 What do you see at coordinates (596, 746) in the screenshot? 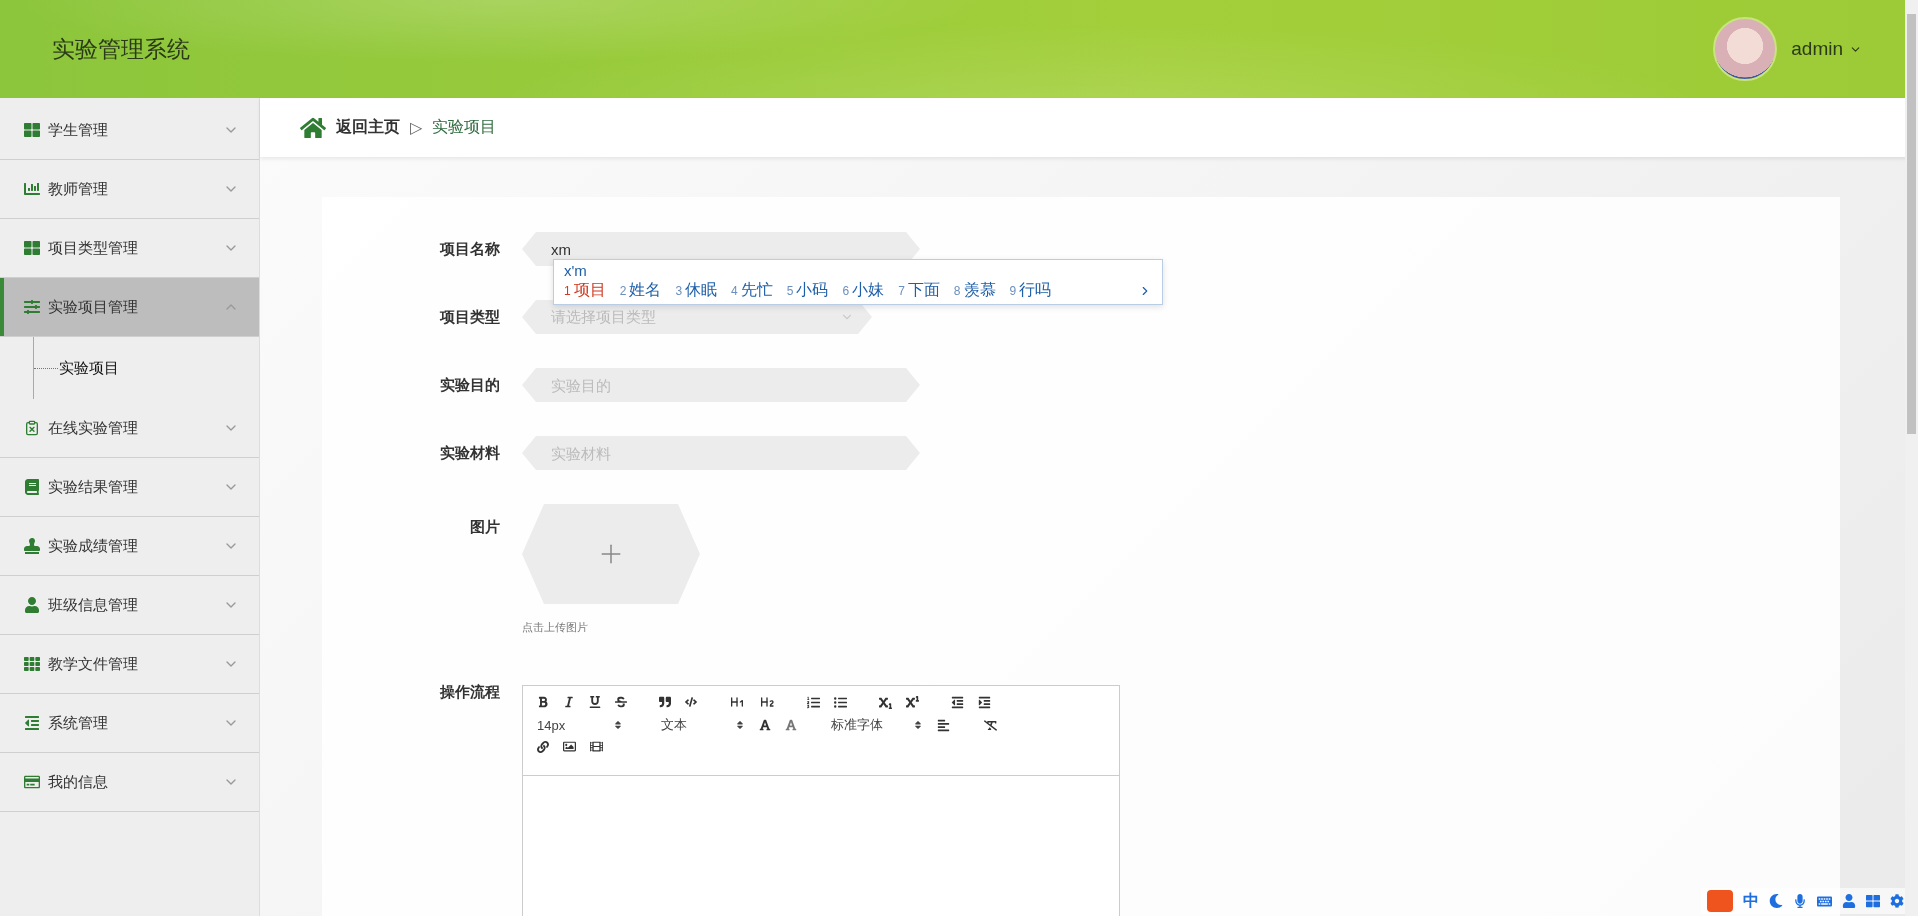
I see `video-icon` at bounding box center [596, 746].